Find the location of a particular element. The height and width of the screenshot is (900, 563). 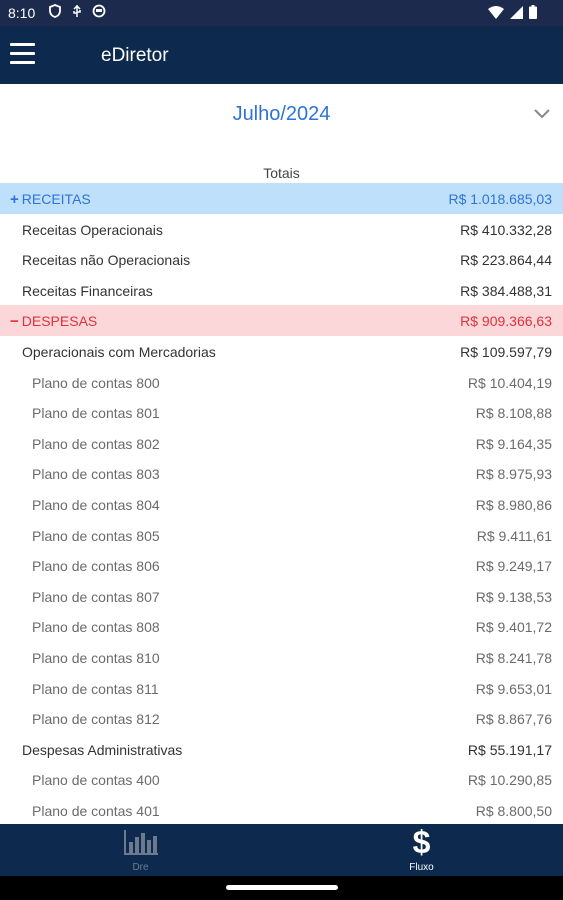

row-label: Plano de contas 401 is located at coordinates (96, 811).